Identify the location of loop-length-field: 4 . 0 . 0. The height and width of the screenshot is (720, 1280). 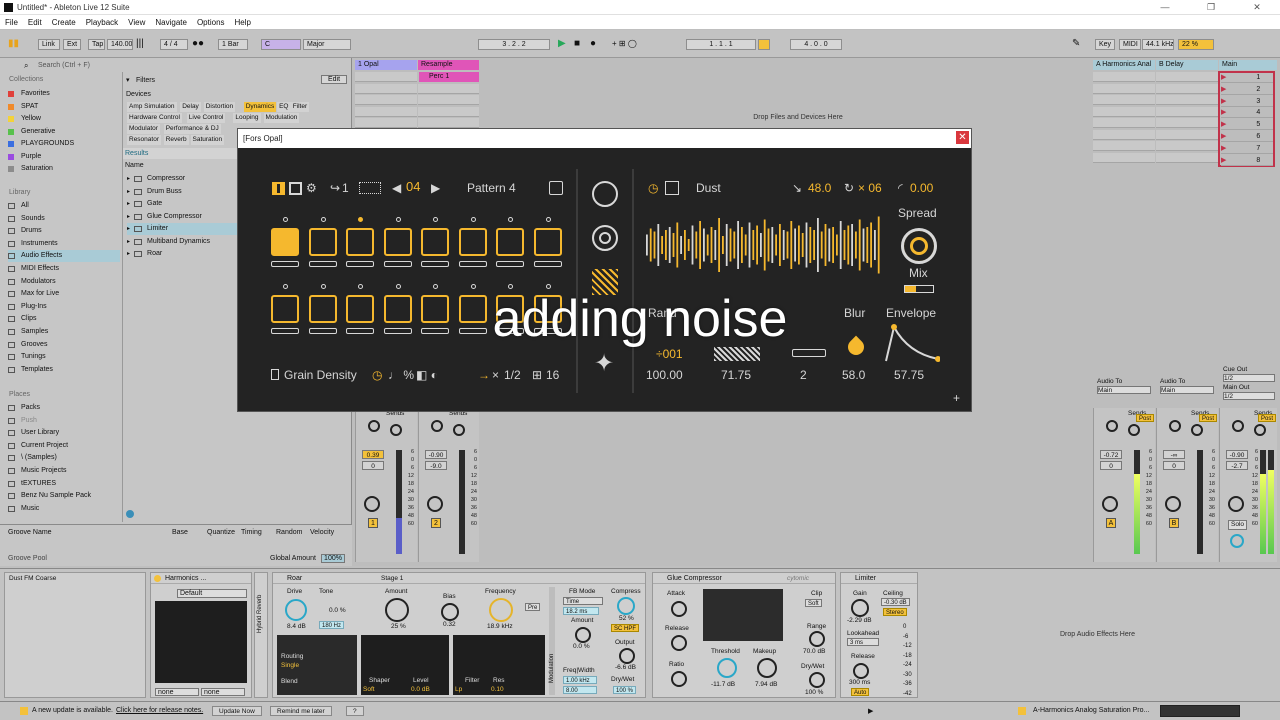
(816, 44).